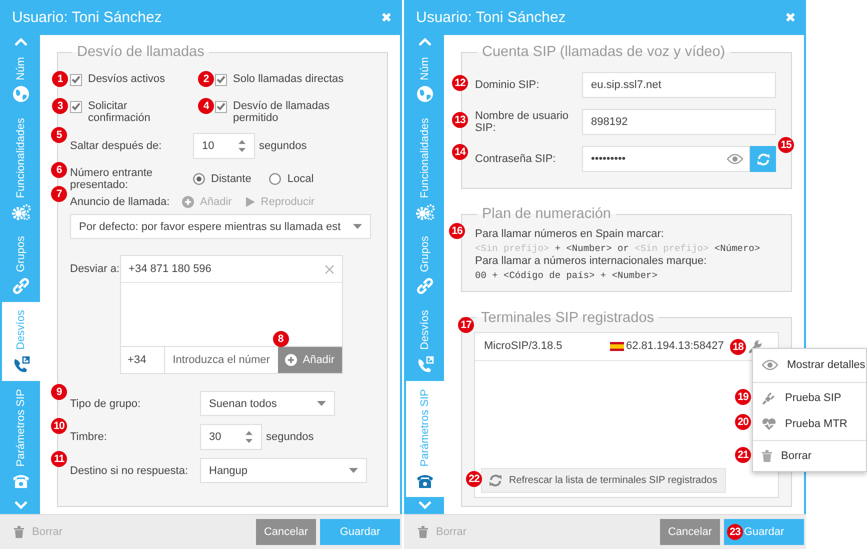 The width and height of the screenshot is (867, 549). What do you see at coordinates (735, 532) in the screenshot?
I see `number-badge: 23` at bounding box center [735, 532].